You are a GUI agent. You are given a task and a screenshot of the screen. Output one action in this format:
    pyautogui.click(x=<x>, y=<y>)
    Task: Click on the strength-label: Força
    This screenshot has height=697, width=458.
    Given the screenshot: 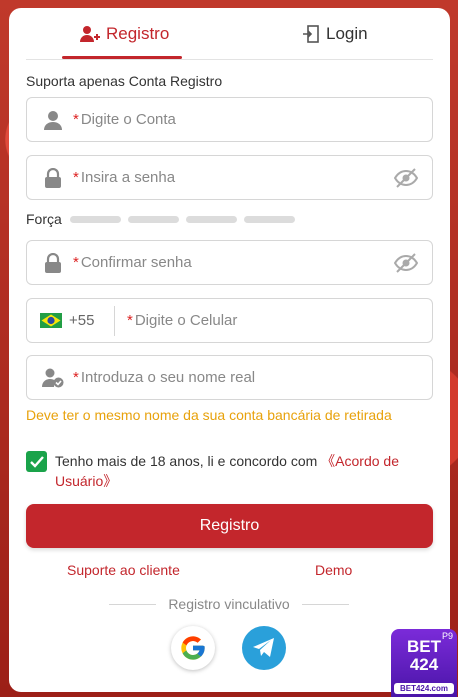 What is the action you would take?
    pyautogui.click(x=44, y=219)
    